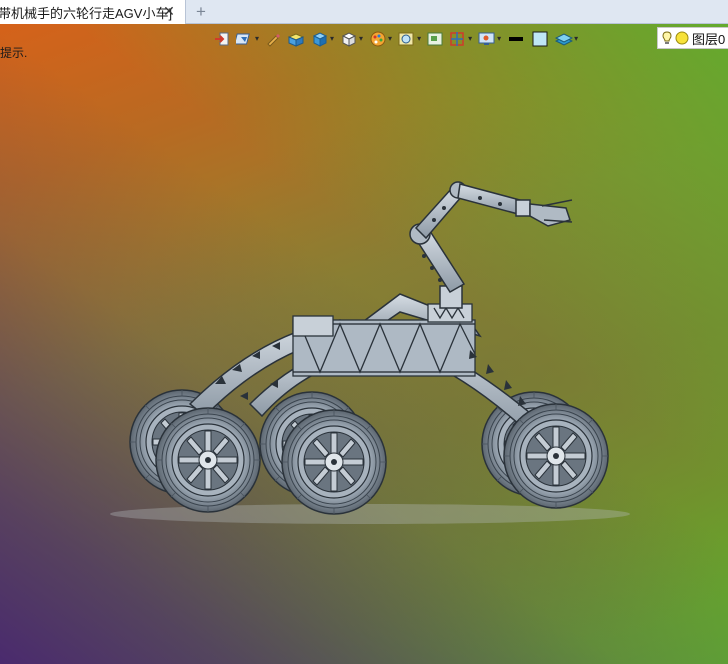 Image resolution: width=728 pixels, height=664 pixels. What do you see at coordinates (364, 12) in the screenshot?
I see `tab-bar: 带机械手的六轮行走AGV小车] ✕ +` at bounding box center [364, 12].